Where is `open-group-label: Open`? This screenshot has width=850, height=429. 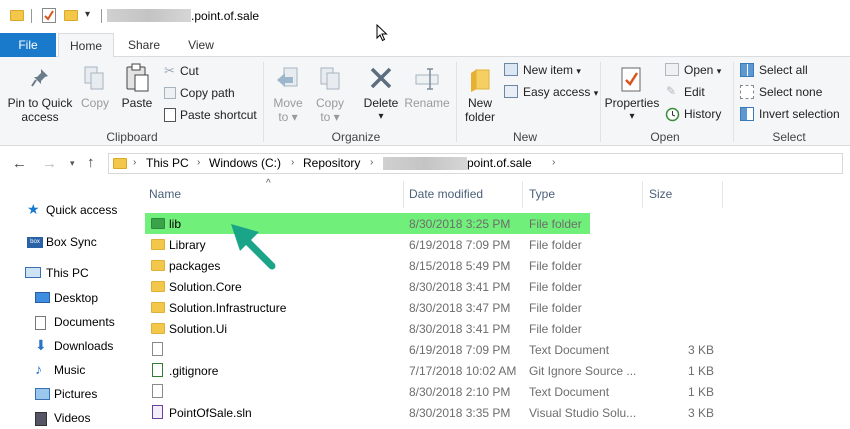
open-group-label: Open is located at coordinates (665, 137).